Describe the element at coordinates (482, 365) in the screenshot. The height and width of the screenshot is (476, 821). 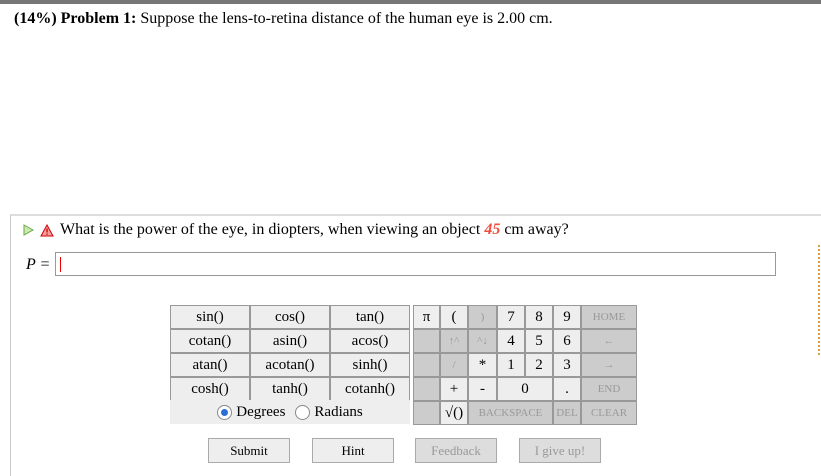
I see `multiply-key: *` at that location.